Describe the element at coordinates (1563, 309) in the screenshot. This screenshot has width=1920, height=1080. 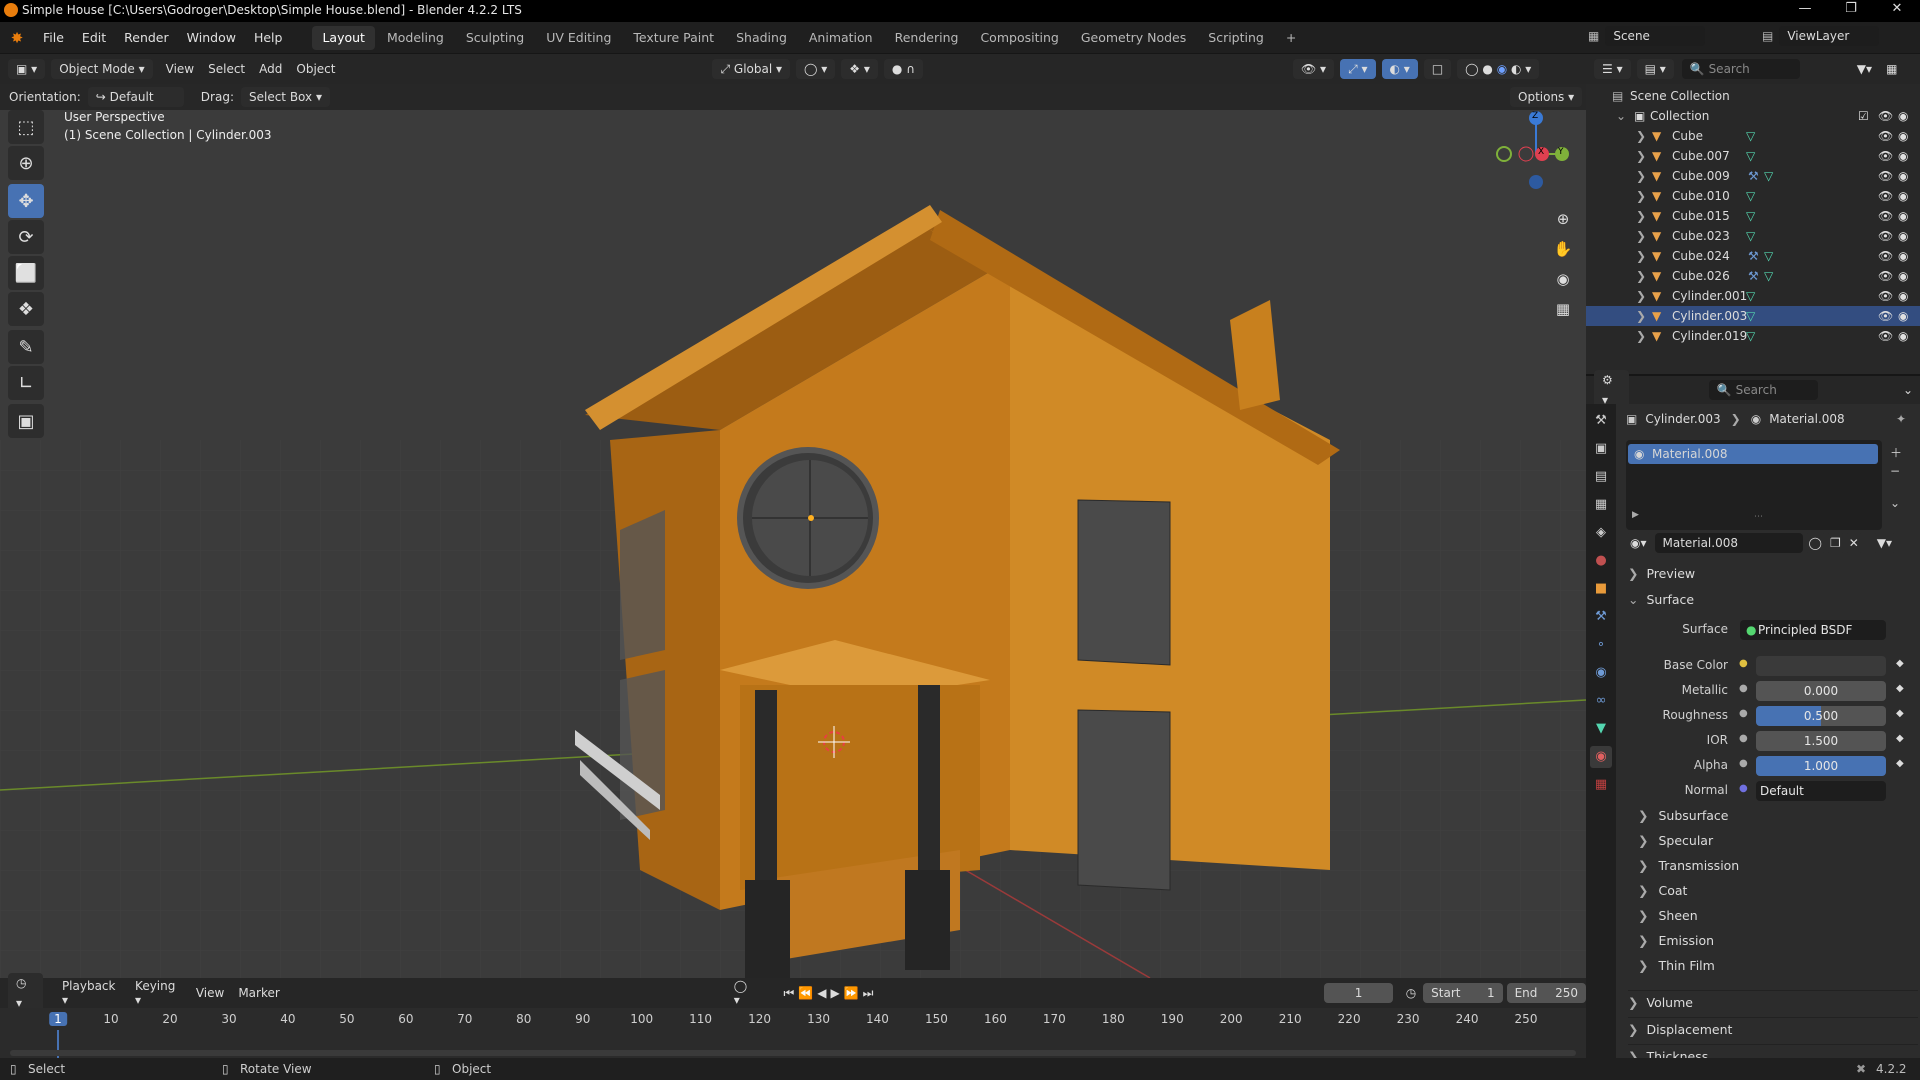
I see `ortho-grid-icon: ▦` at that location.